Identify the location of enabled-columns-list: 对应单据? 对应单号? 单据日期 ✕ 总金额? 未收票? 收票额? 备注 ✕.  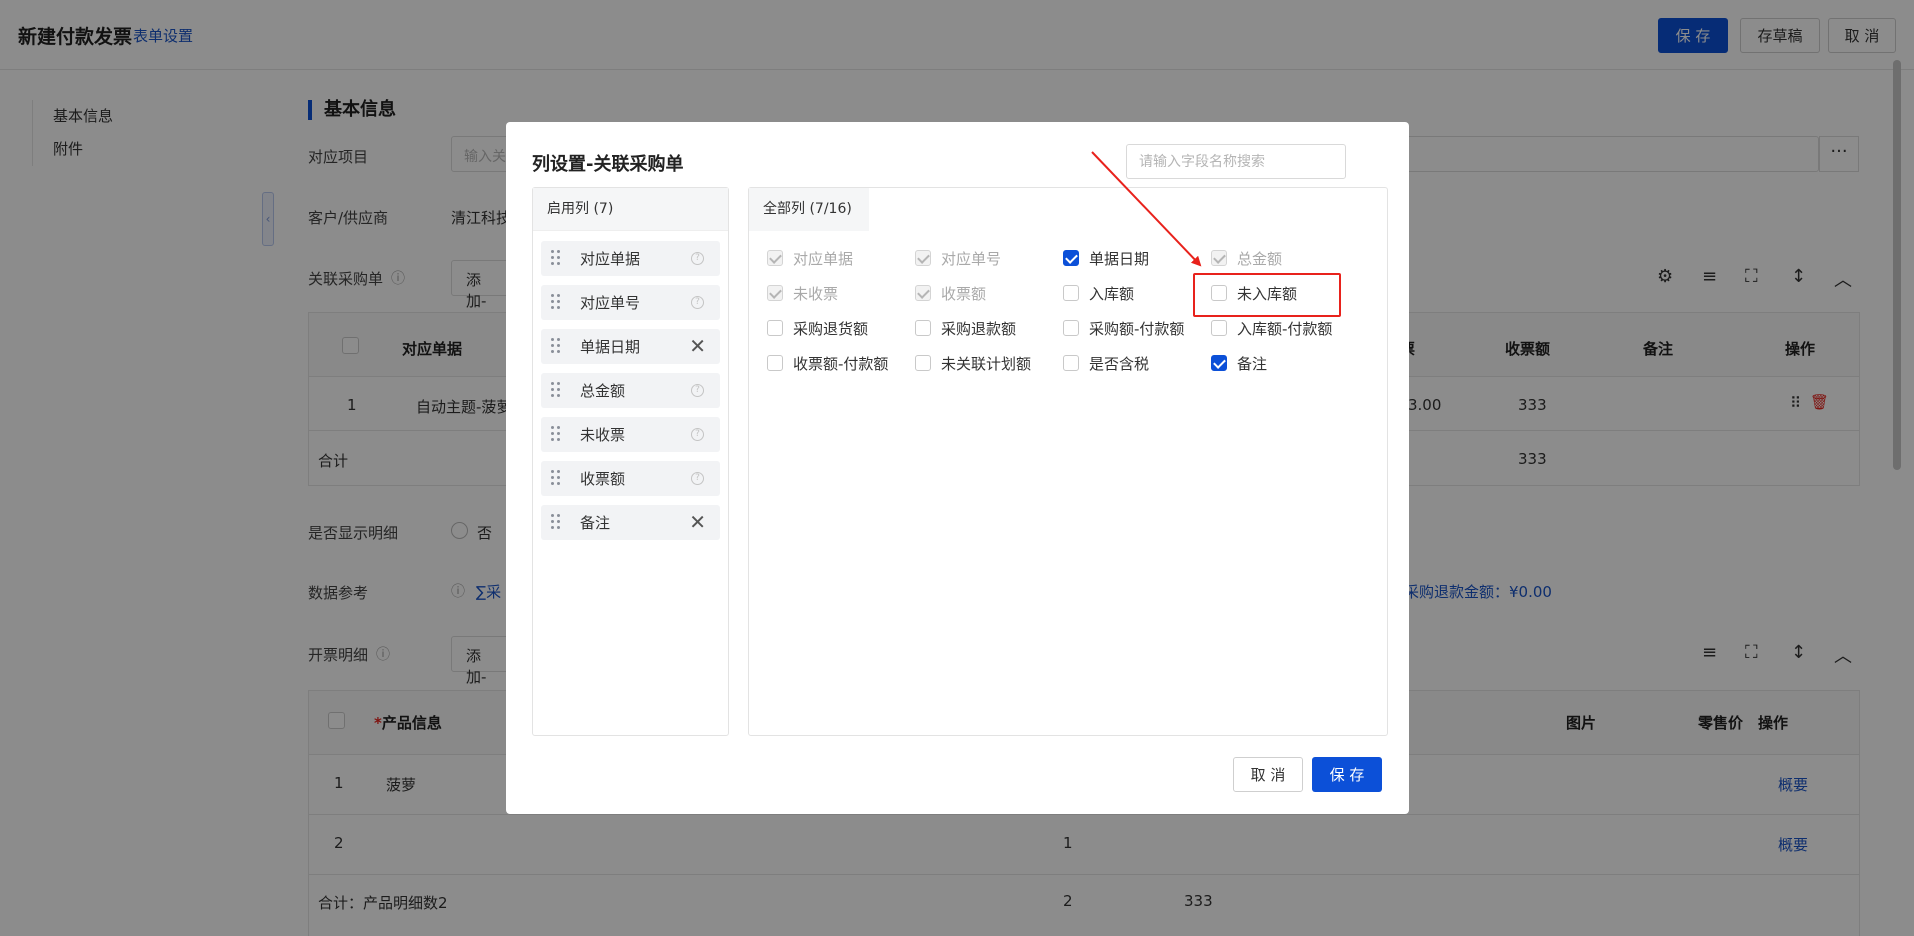
(630, 385).